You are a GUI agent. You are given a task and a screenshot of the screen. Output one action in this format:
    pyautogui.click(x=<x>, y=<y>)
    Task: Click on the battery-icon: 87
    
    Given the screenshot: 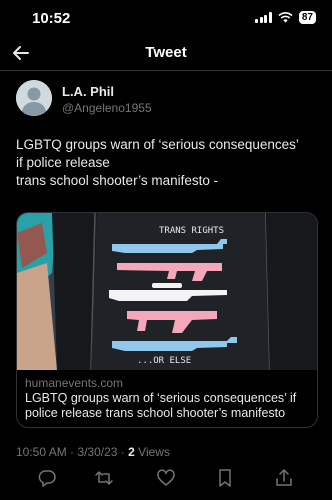 What is the action you would take?
    pyautogui.click(x=307, y=17)
    